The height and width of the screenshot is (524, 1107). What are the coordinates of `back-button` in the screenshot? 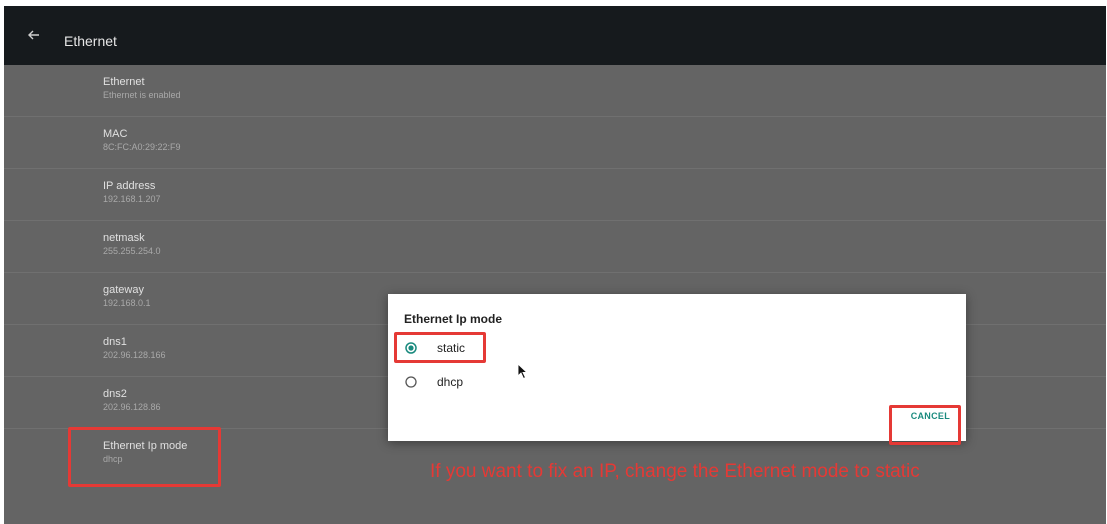 It's located at (34, 35).